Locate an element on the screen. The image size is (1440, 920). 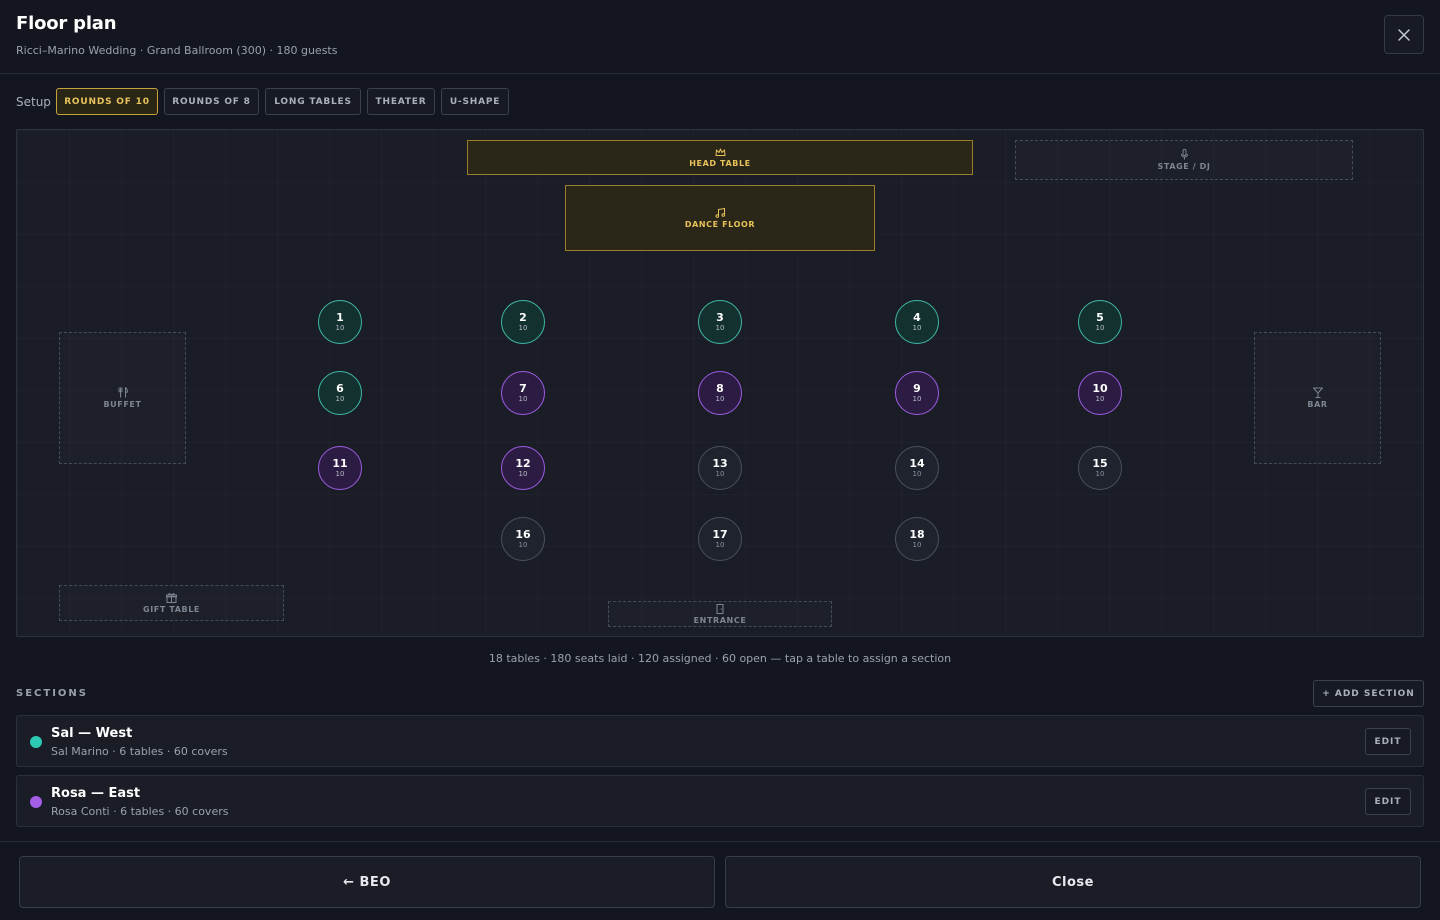
setup-option-theater: THEATER is located at coordinates (401, 101).